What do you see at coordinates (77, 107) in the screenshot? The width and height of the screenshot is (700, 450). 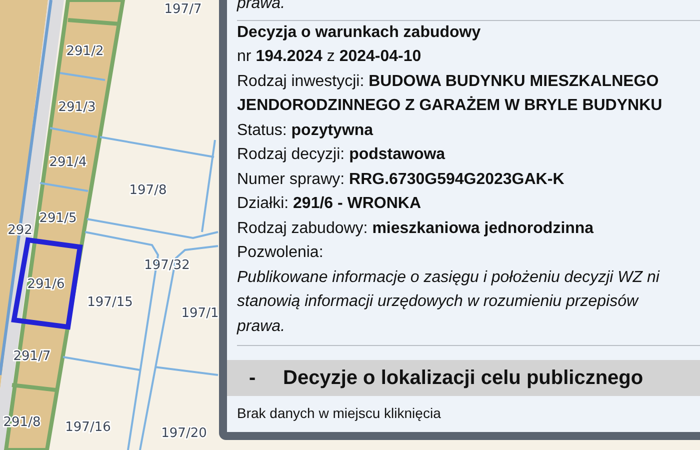 I see `parcel-label: 291/3` at bounding box center [77, 107].